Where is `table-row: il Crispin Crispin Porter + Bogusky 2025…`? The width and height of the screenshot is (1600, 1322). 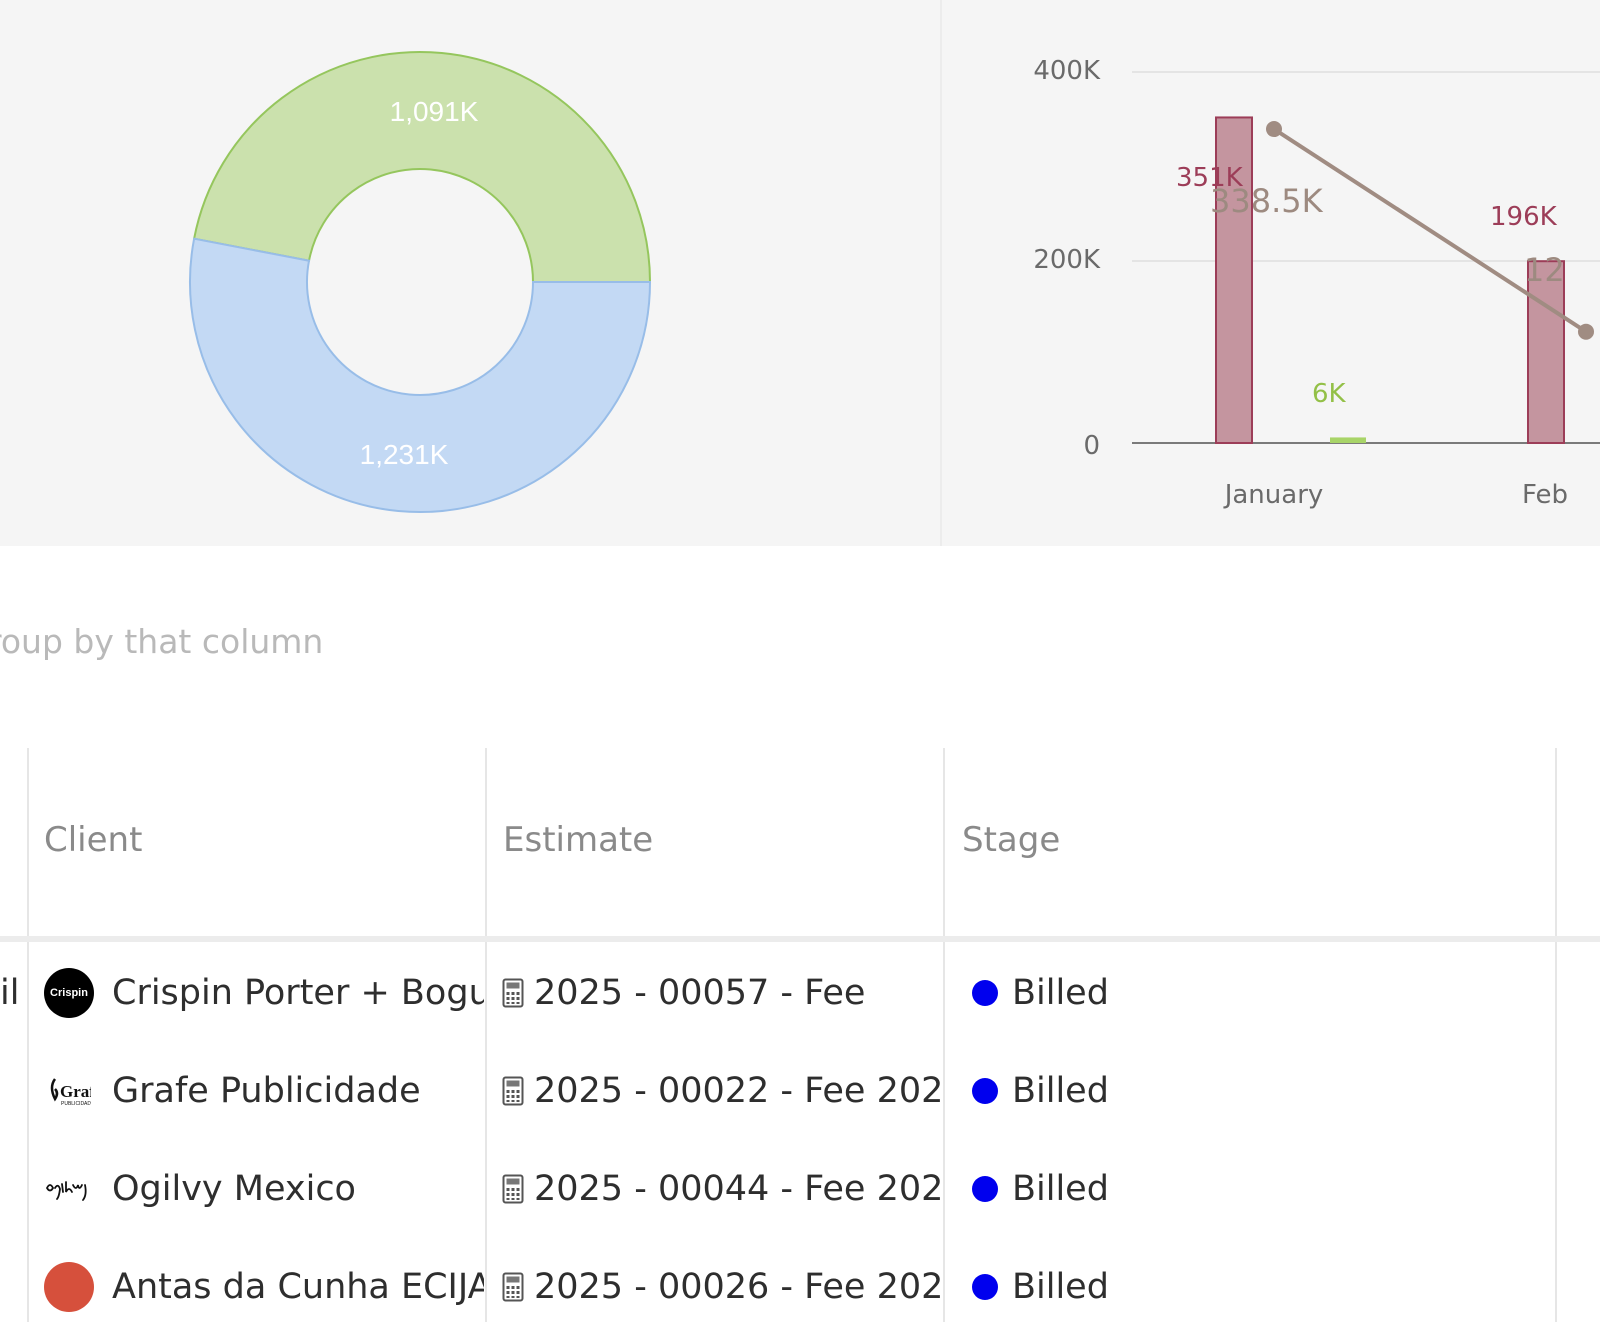 table-row: il Crispin Crispin Porter + Bogusky 2025… is located at coordinates (800, 993).